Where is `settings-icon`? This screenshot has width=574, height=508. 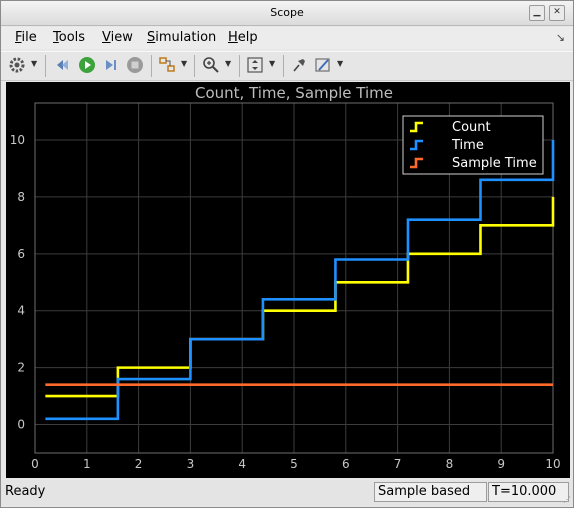 settings-icon is located at coordinates (17, 65).